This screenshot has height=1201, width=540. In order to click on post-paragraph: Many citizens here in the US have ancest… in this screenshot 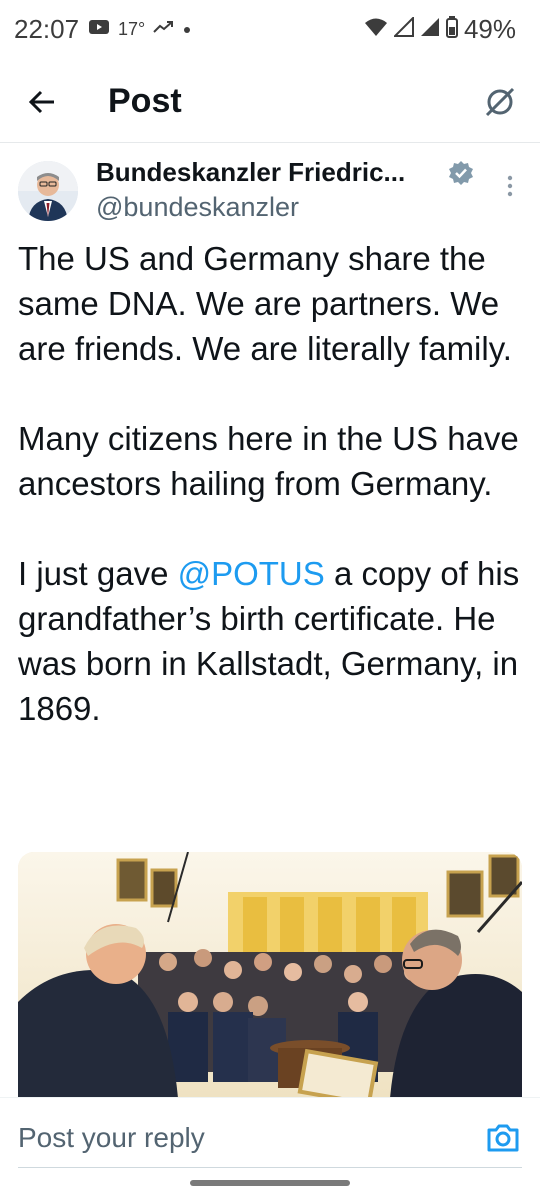, I will do `click(268, 461)`.